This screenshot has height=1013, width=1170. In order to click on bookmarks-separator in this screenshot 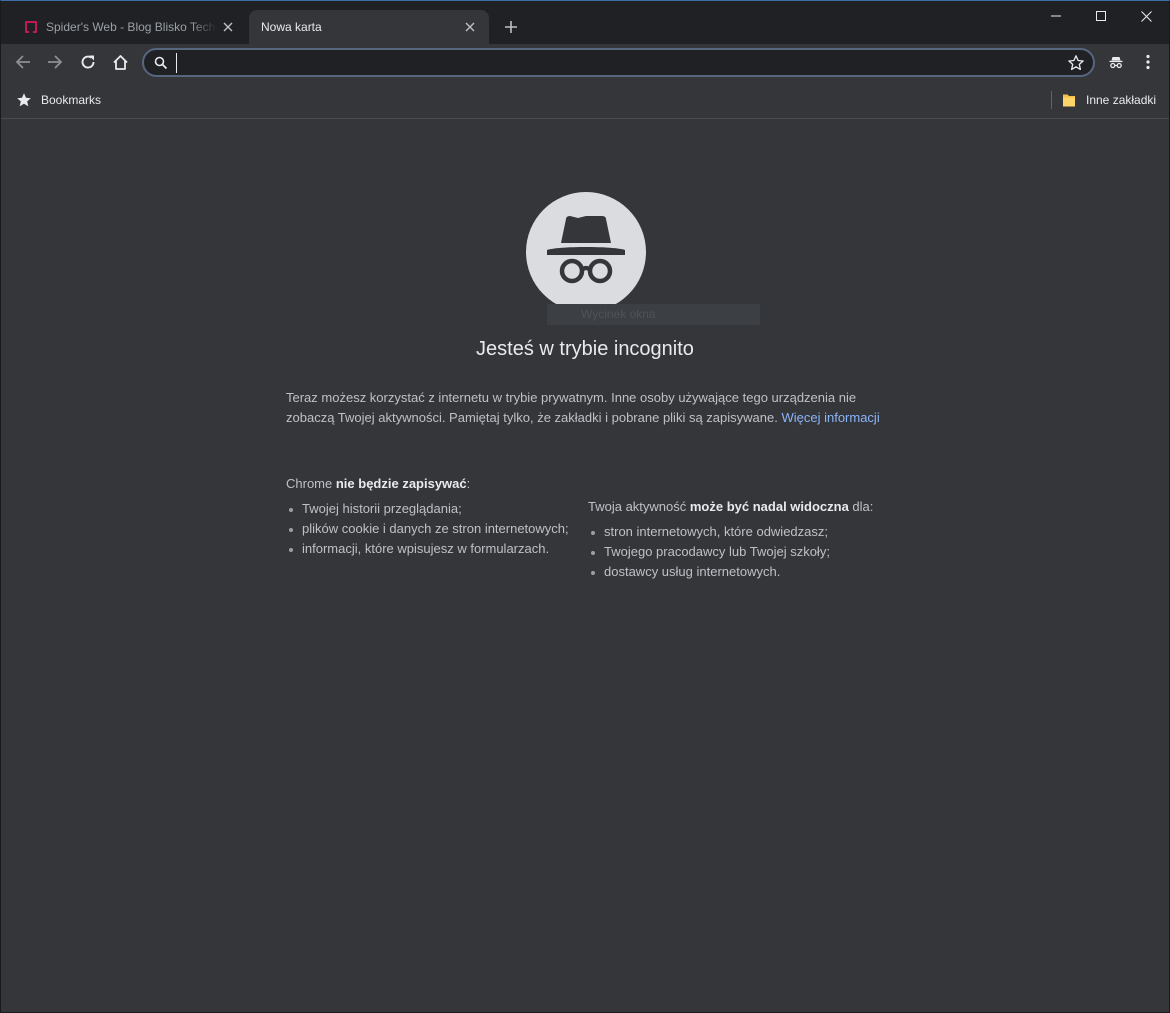, I will do `click(1051, 100)`.